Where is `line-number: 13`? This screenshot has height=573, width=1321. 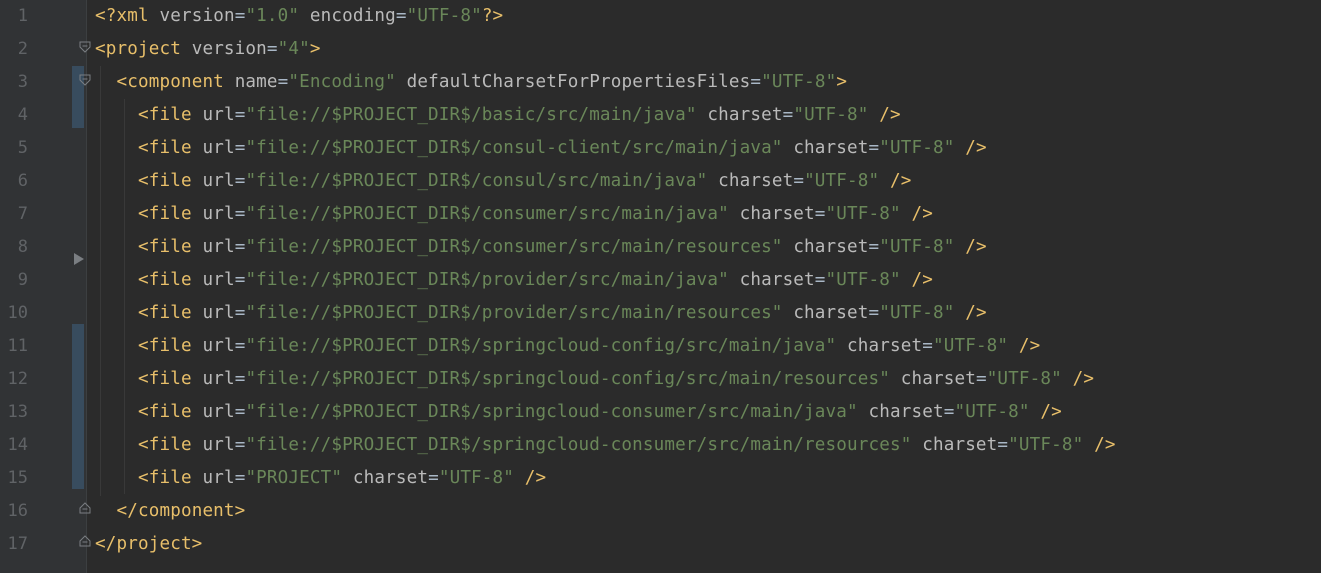 line-number: 13 is located at coordinates (17, 412).